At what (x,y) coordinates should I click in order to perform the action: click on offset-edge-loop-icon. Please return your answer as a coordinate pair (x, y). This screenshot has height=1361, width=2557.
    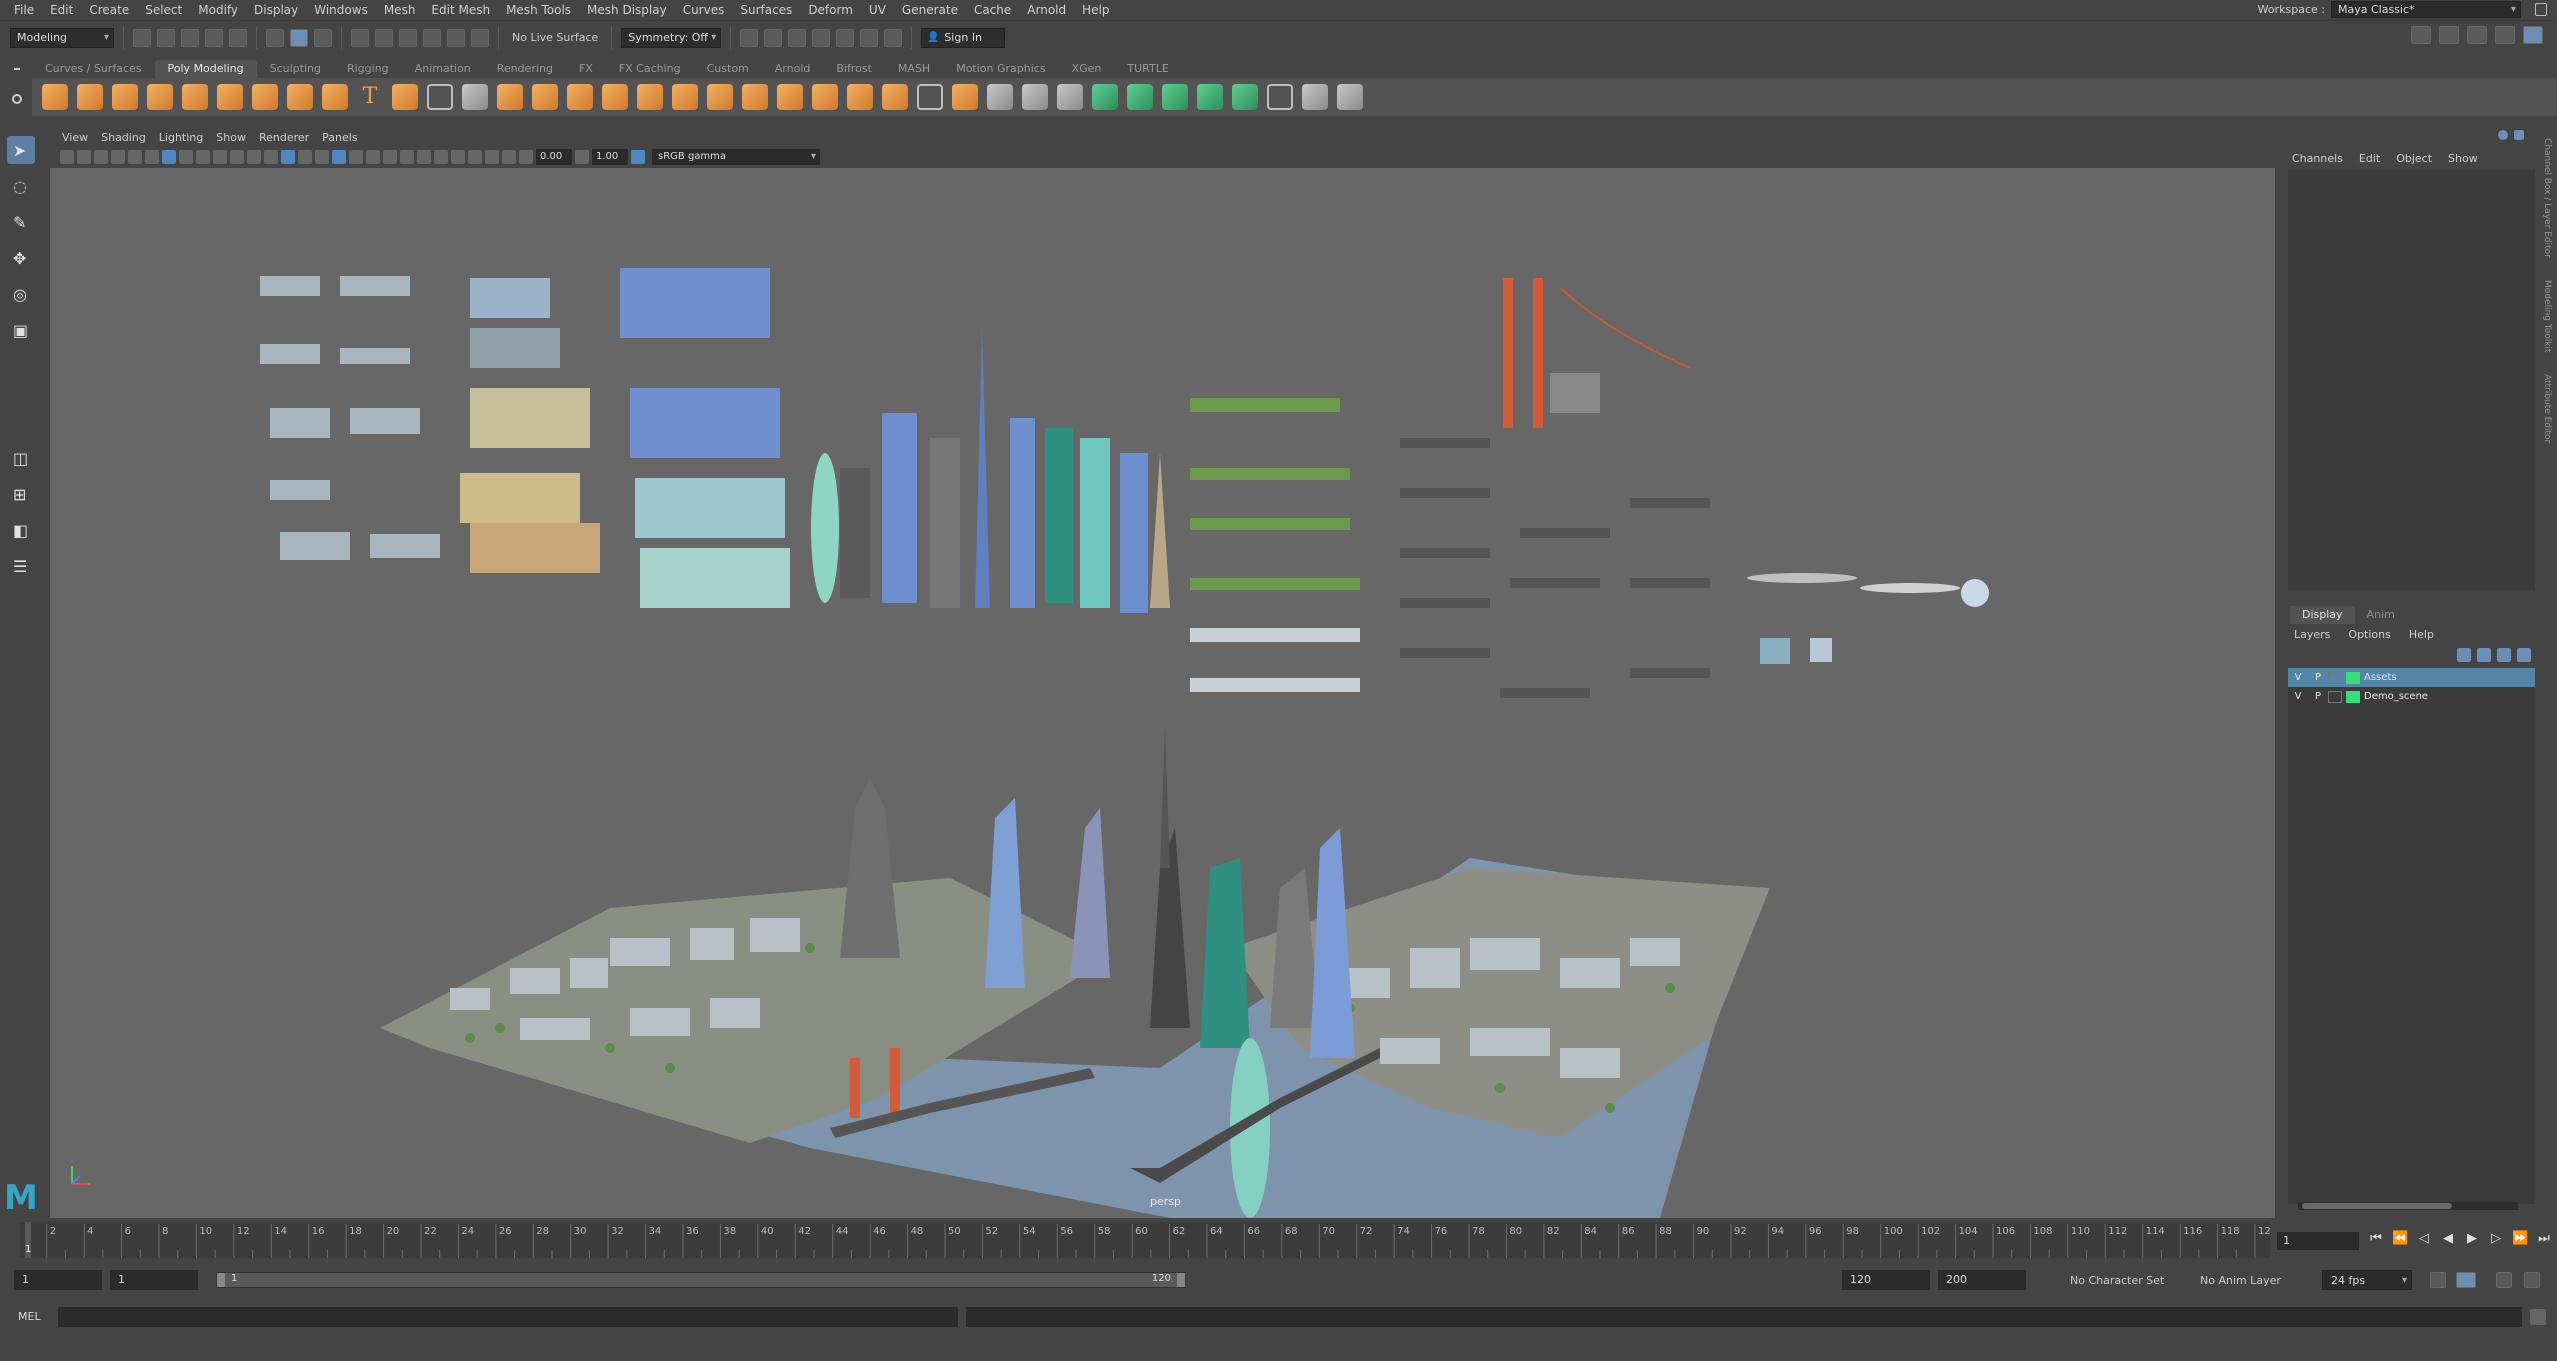
    Looking at the image, I should click on (1070, 97).